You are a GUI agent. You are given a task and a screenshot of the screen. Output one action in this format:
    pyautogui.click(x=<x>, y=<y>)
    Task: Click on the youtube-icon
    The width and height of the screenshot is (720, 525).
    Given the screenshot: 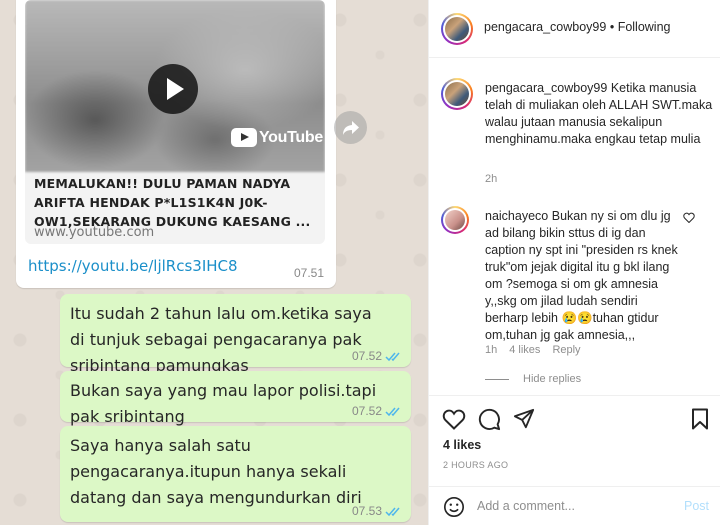 What is the action you would take?
    pyautogui.click(x=244, y=137)
    